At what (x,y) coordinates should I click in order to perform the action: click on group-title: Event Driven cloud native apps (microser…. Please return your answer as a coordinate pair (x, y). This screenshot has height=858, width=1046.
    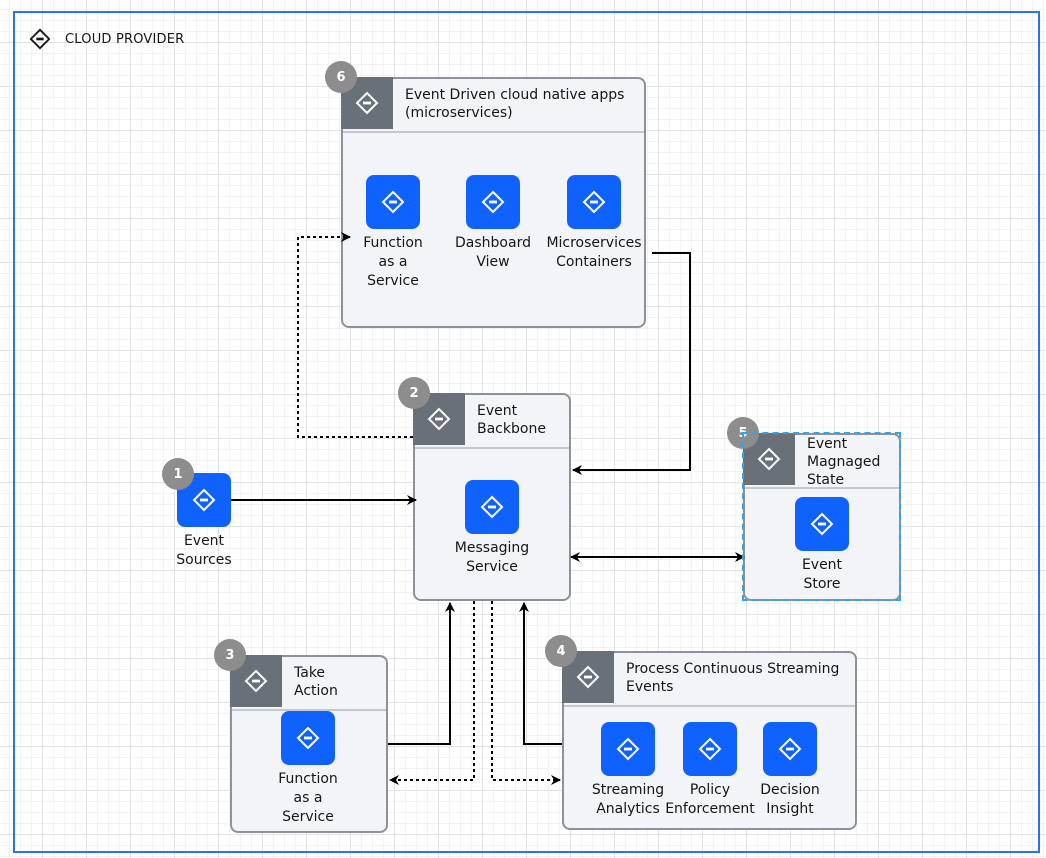
    Looking at the image, I should click on (515, 104).